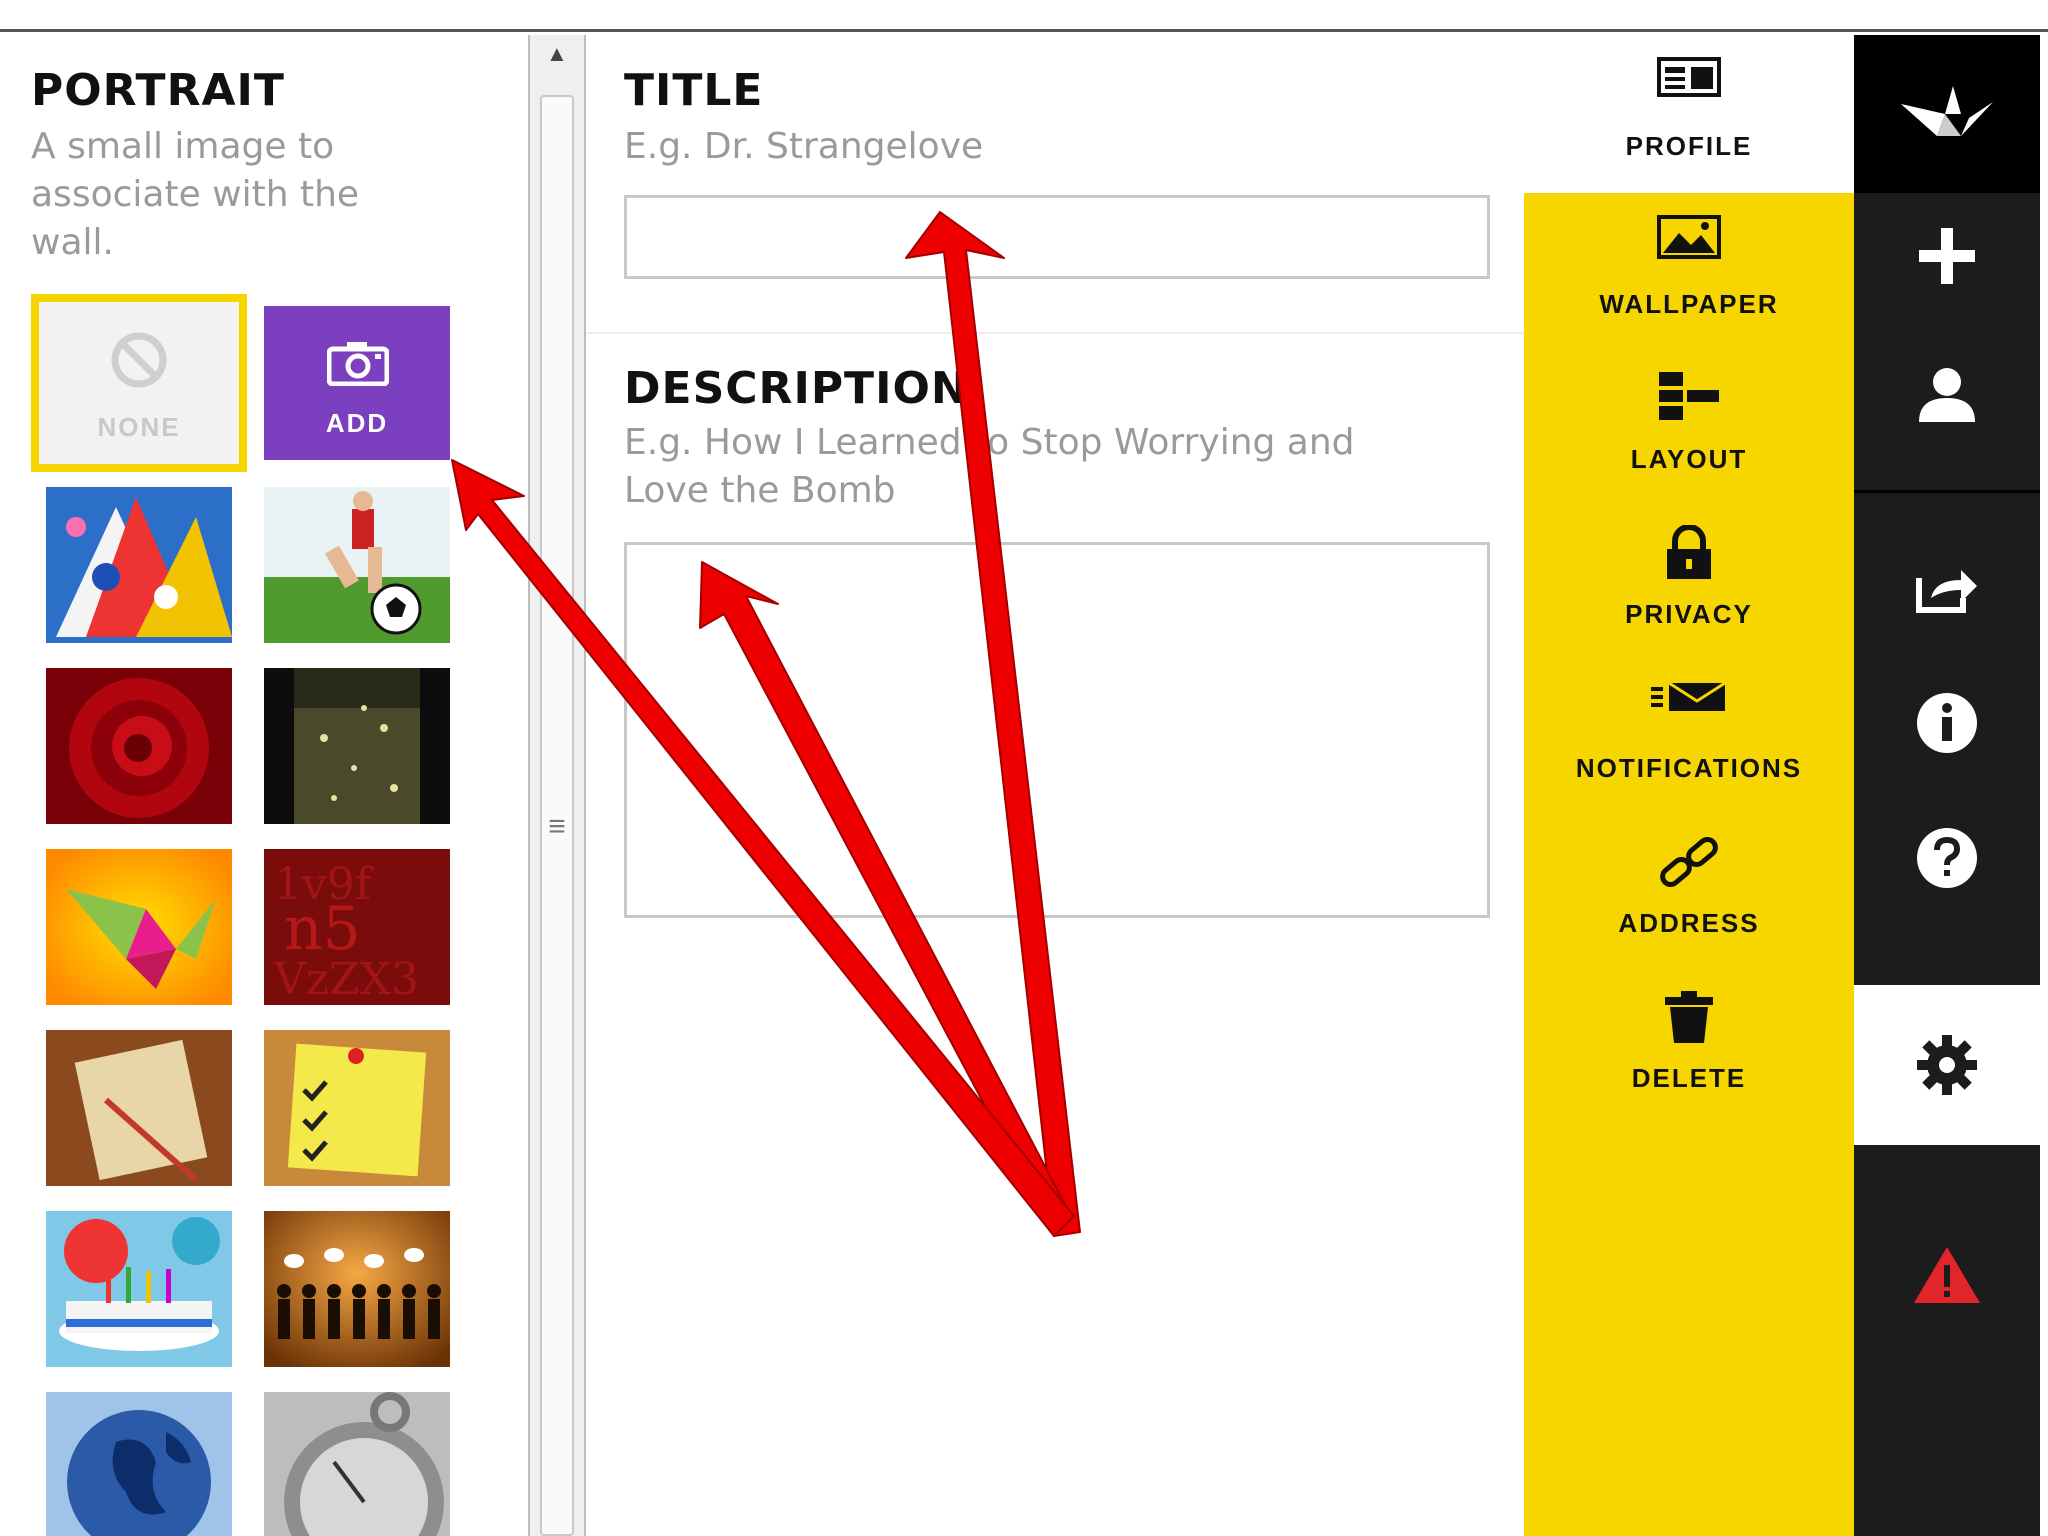  Describe the element at coordinates (557, 826) in the screenshot. I see `scrollbar-grip-icon: ≡` at that location.